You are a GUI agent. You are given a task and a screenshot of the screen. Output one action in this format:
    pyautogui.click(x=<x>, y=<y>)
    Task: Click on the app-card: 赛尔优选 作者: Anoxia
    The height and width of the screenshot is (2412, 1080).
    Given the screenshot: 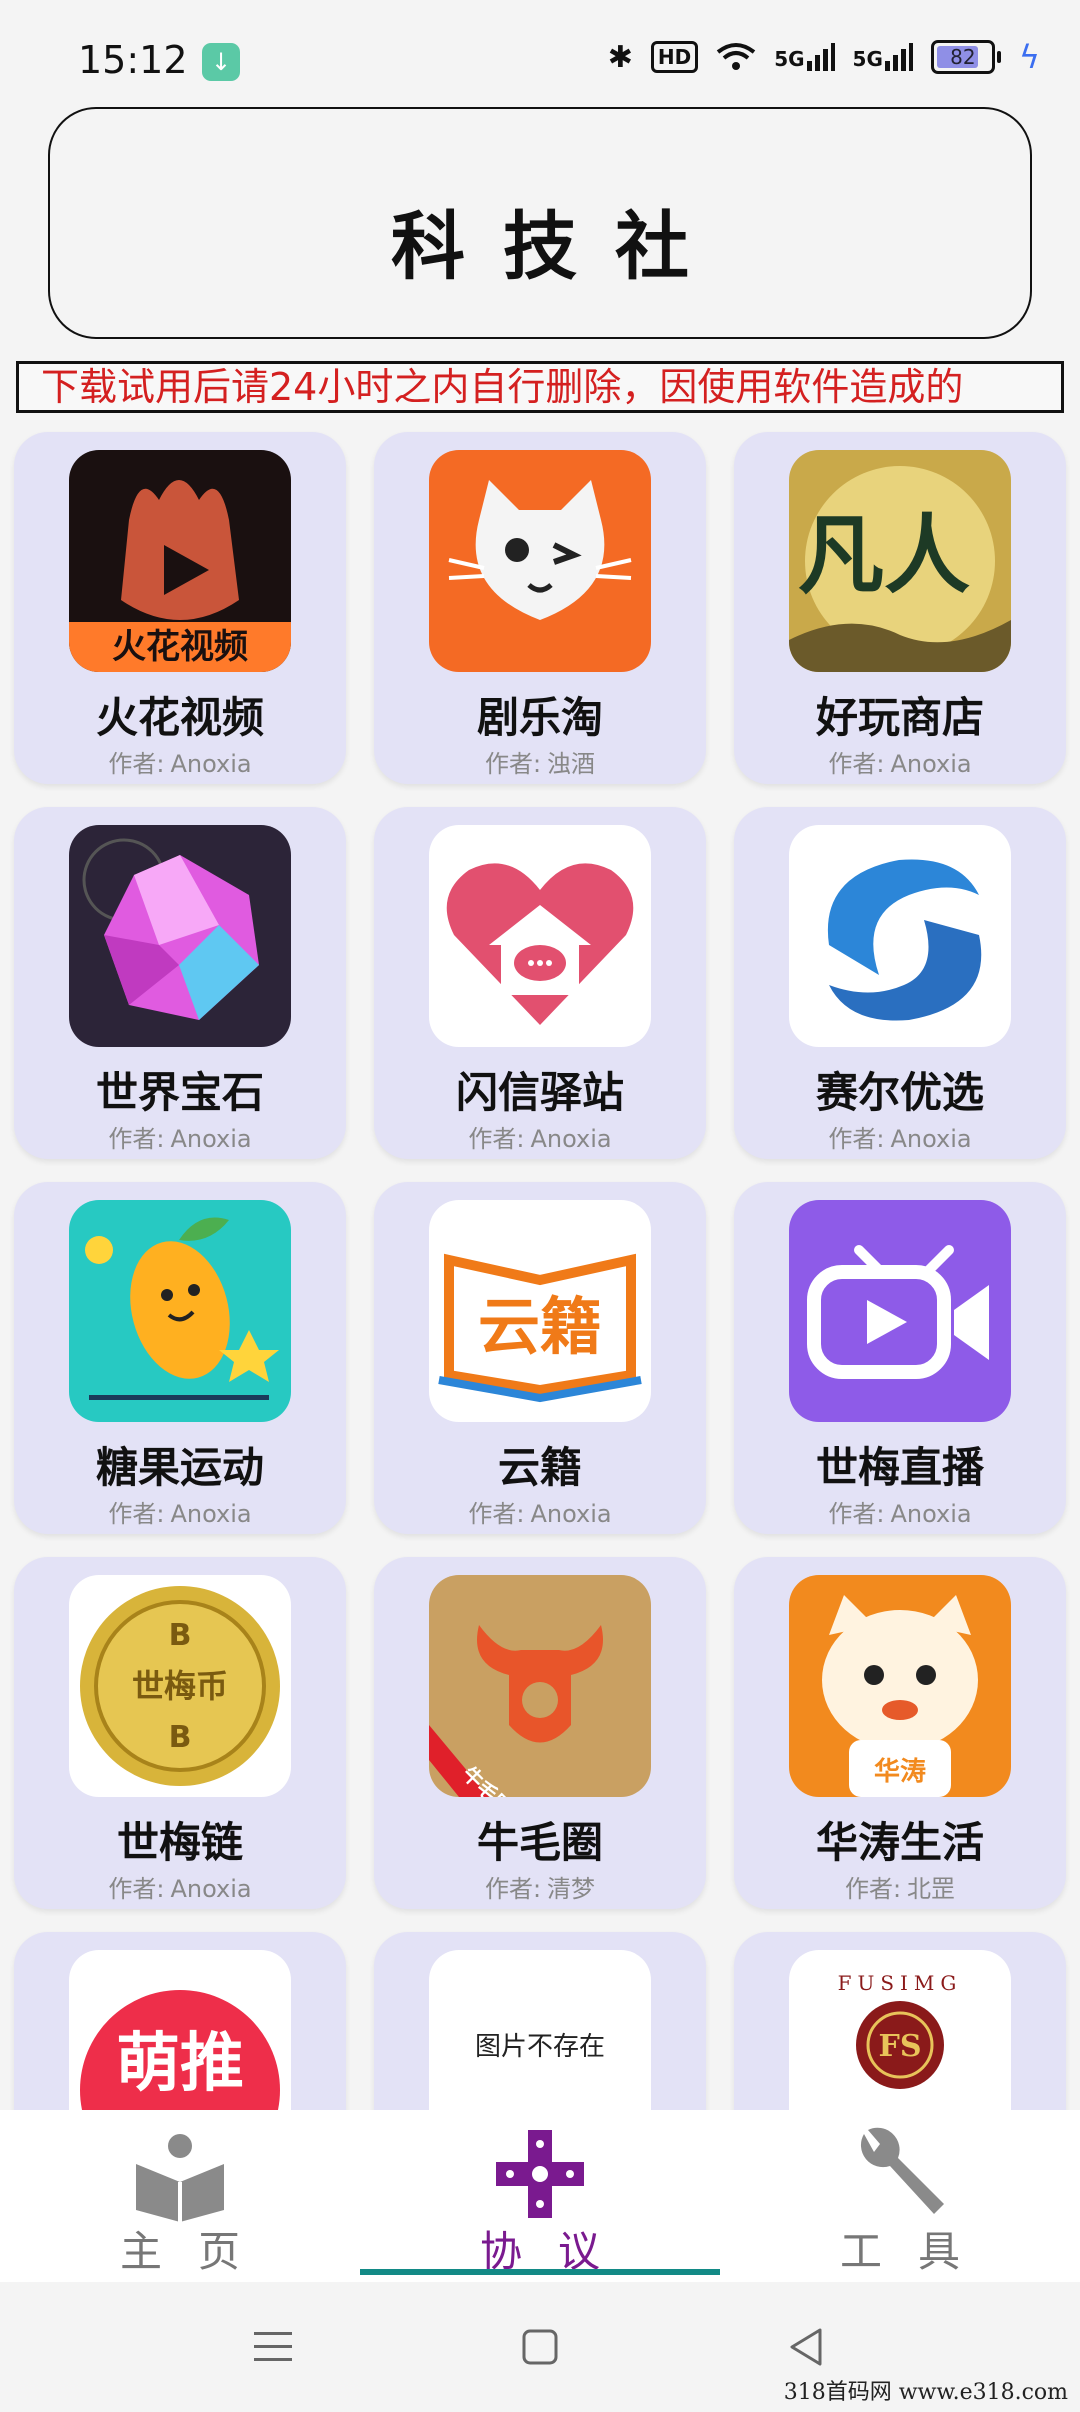 What is the action you would take?
    pyautogui.click(x=900, y=983)
    